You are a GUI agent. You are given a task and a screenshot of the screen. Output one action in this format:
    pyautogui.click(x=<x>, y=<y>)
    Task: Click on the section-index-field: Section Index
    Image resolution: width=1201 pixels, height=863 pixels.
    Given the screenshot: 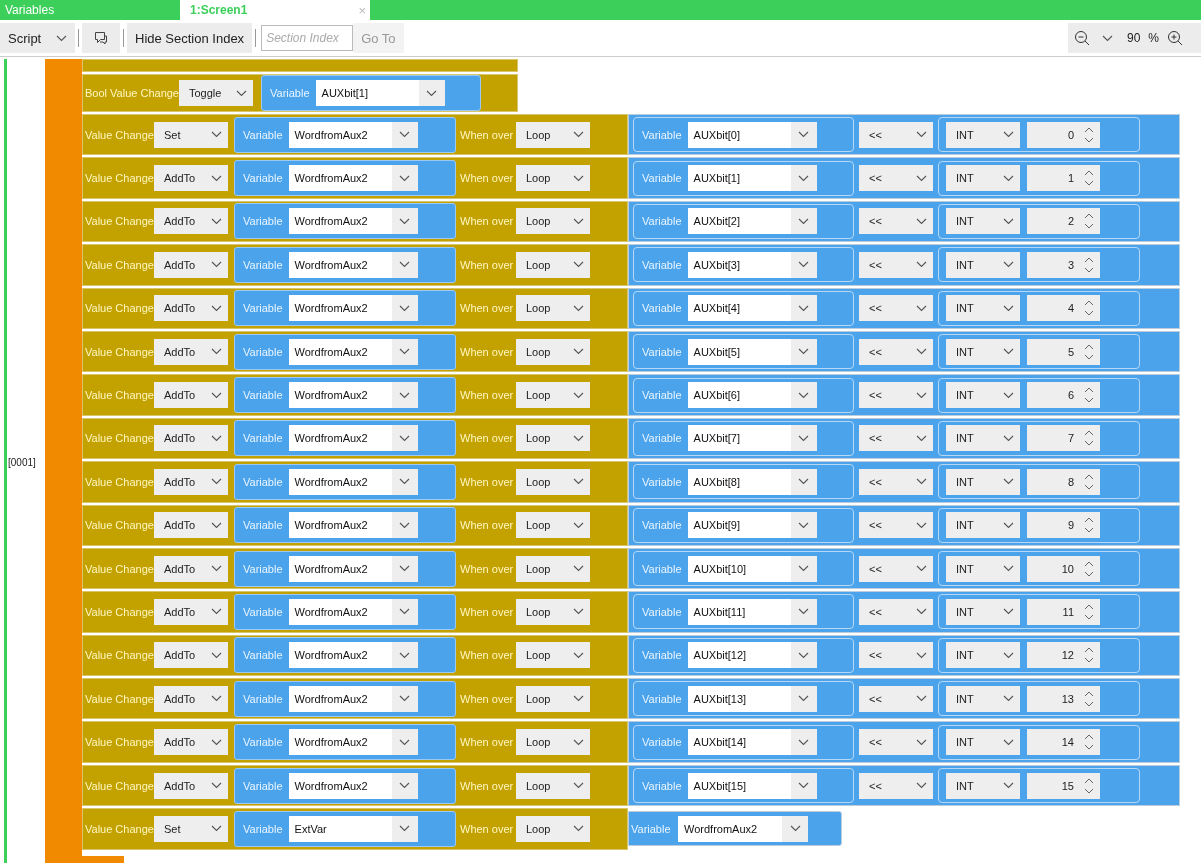 What is the action you would take?
    pyautogui.click(x=307, y=38)
    